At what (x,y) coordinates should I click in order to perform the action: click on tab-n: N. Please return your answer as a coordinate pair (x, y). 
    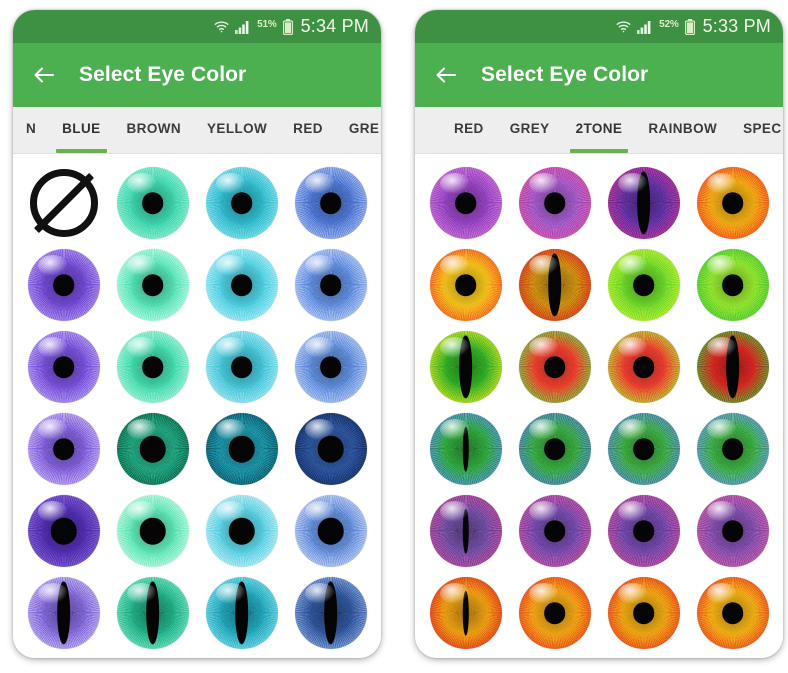
    Looking at the image, I should click on (31, 130).